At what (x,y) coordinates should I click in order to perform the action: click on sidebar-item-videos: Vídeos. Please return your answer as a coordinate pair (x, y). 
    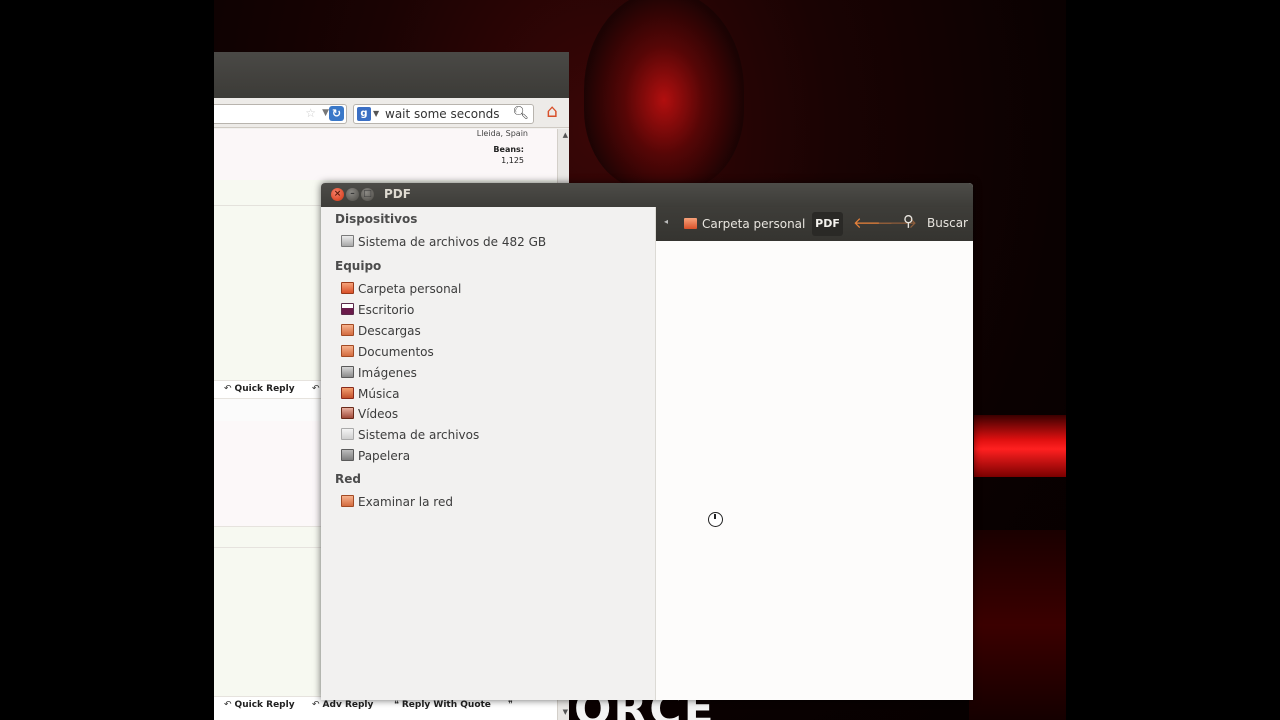
    Looking at the image, I should click on (491, 417).